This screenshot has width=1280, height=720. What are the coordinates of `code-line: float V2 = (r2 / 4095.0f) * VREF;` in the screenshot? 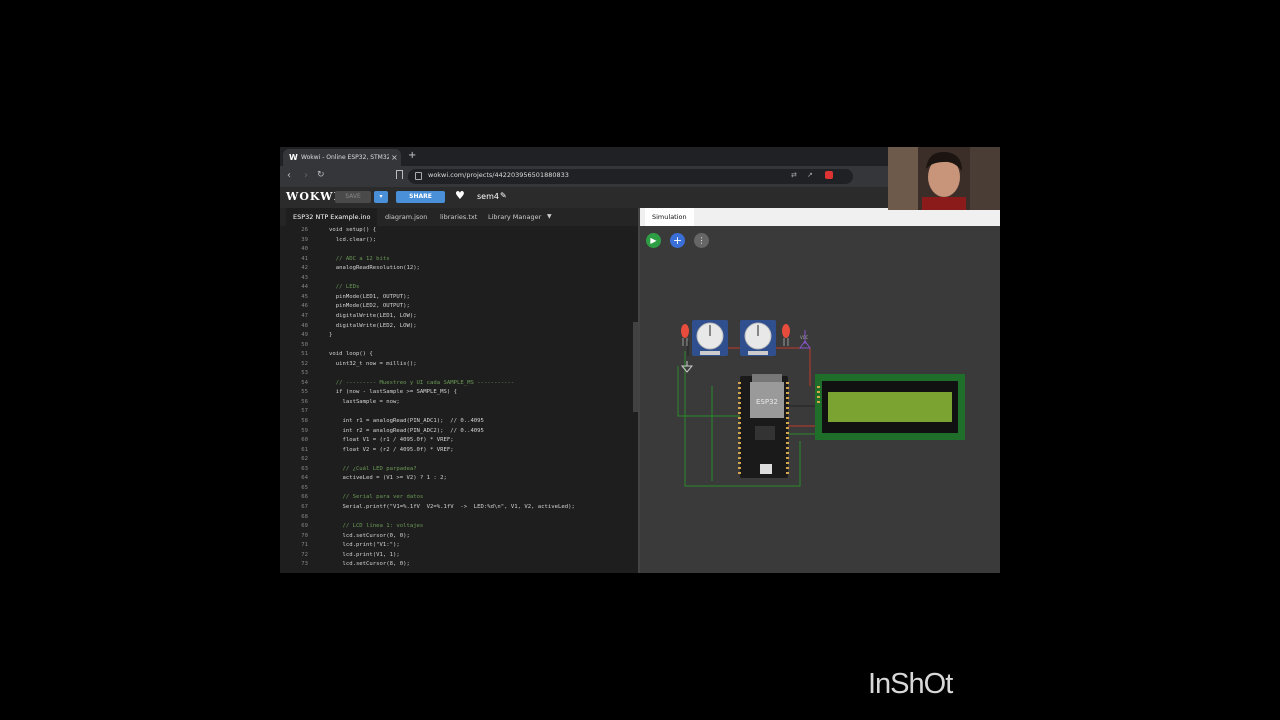 It's located at (391, 450).